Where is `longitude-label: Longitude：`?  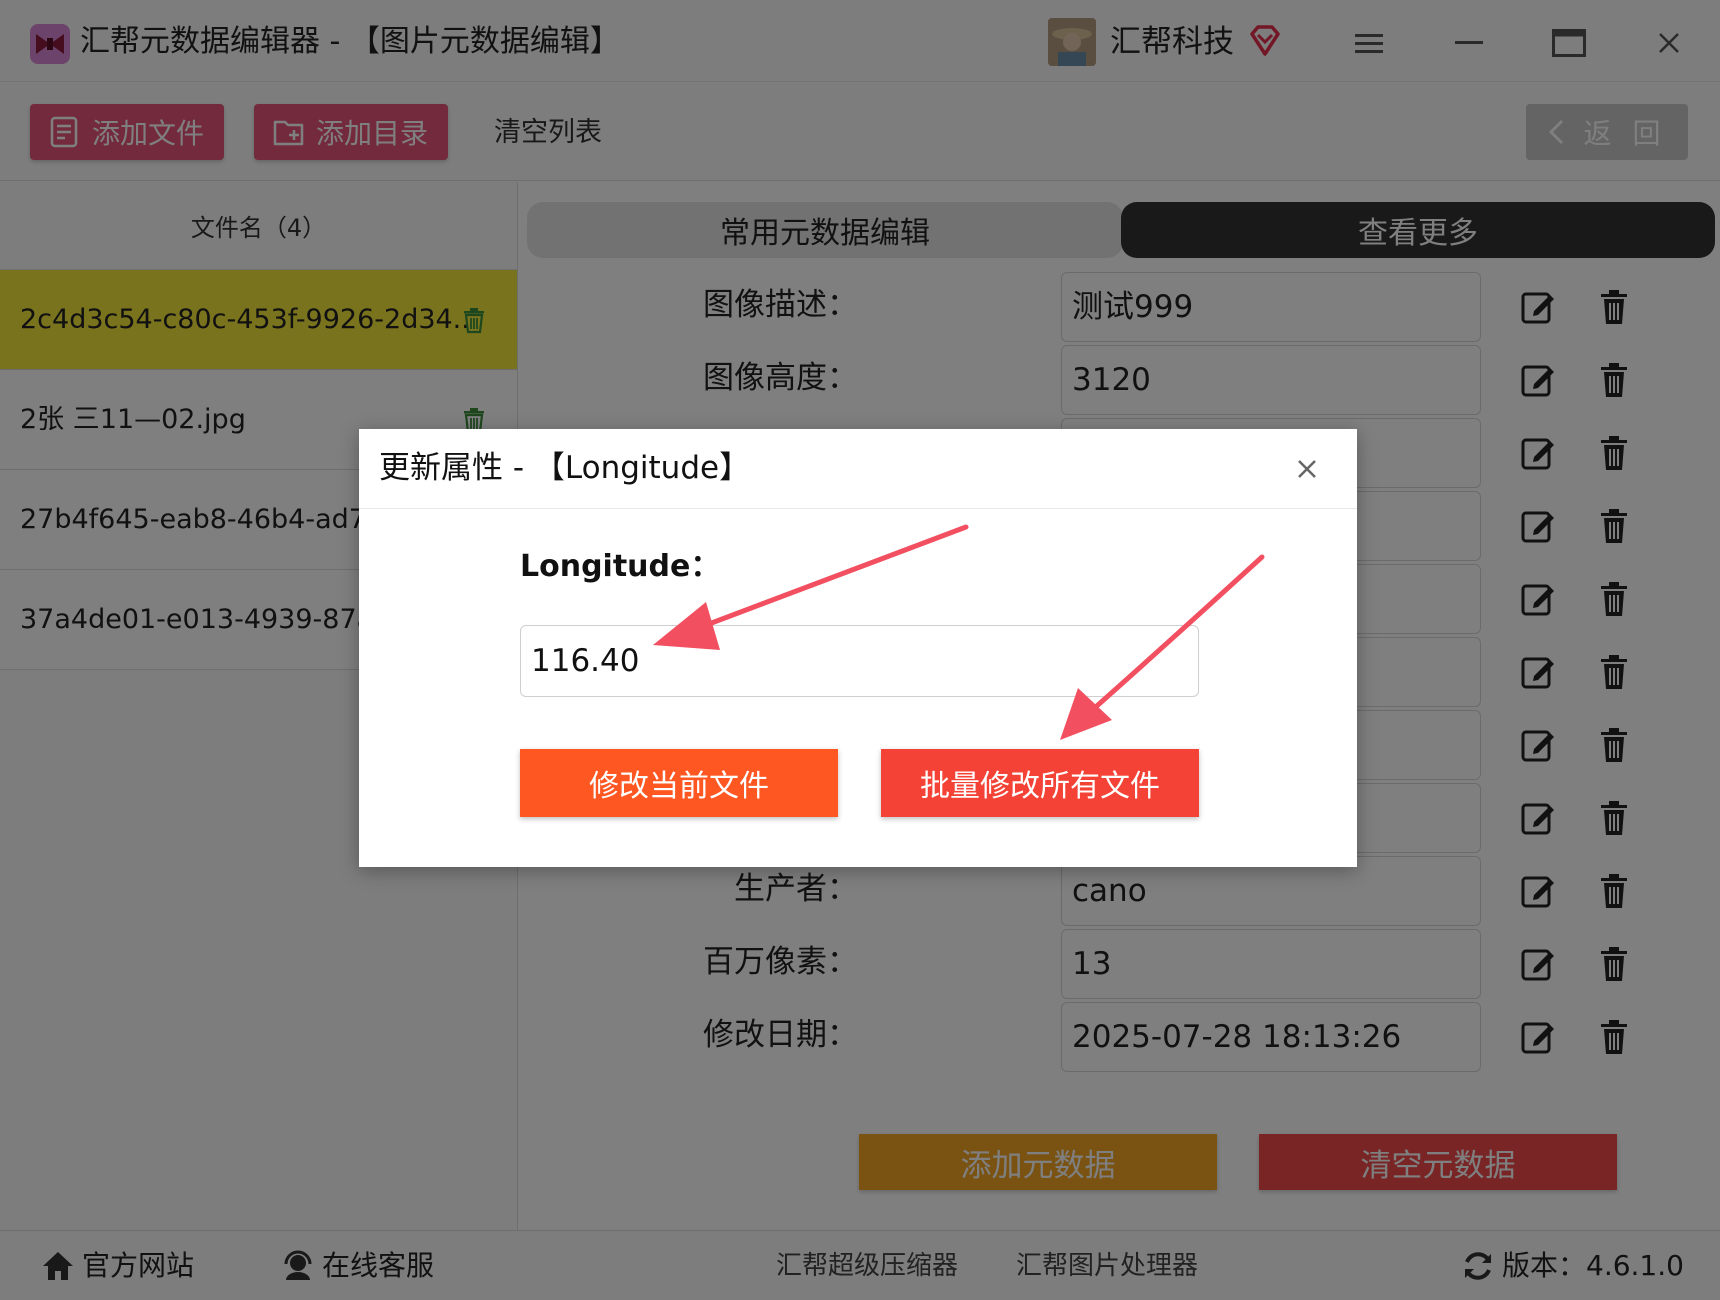
longitude-label: Longitude： is located at coordinates (620, 566).